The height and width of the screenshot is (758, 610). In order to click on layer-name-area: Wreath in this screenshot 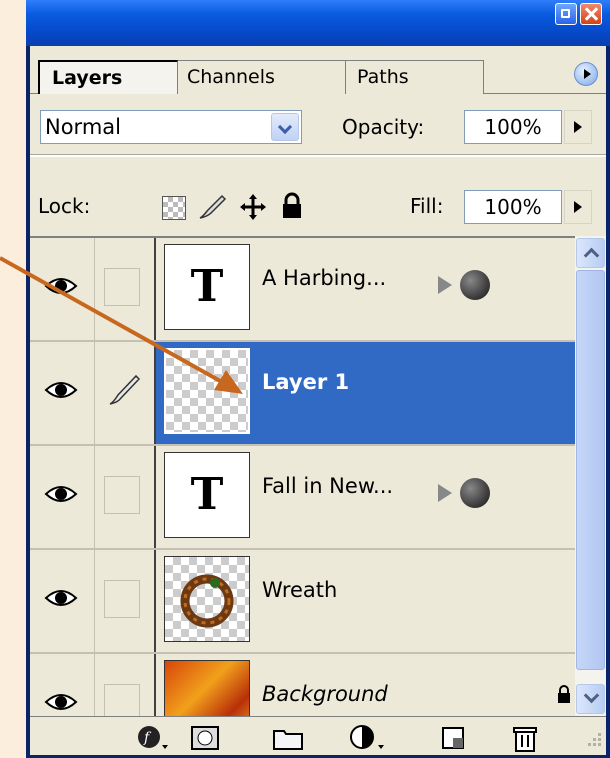, I will do `click(365, 601)`.